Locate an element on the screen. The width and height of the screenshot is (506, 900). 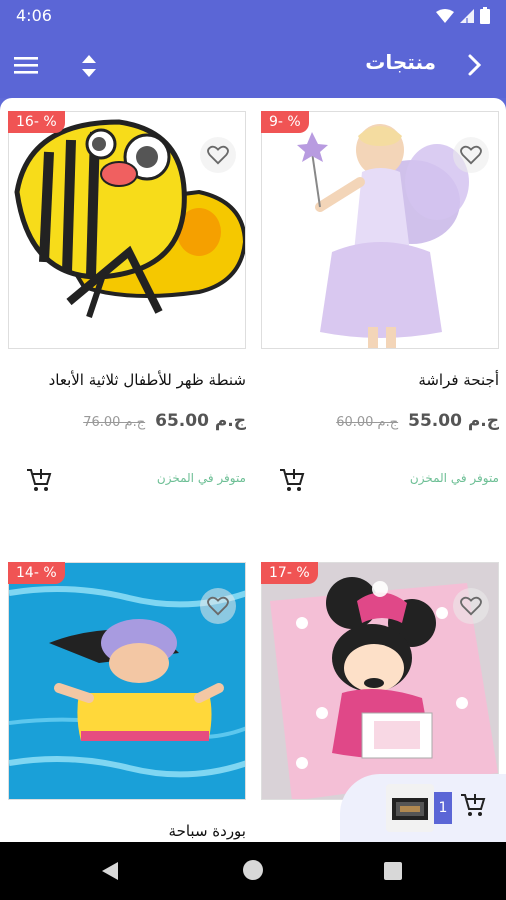
nav-home-button is located at coordinates (253, 870).